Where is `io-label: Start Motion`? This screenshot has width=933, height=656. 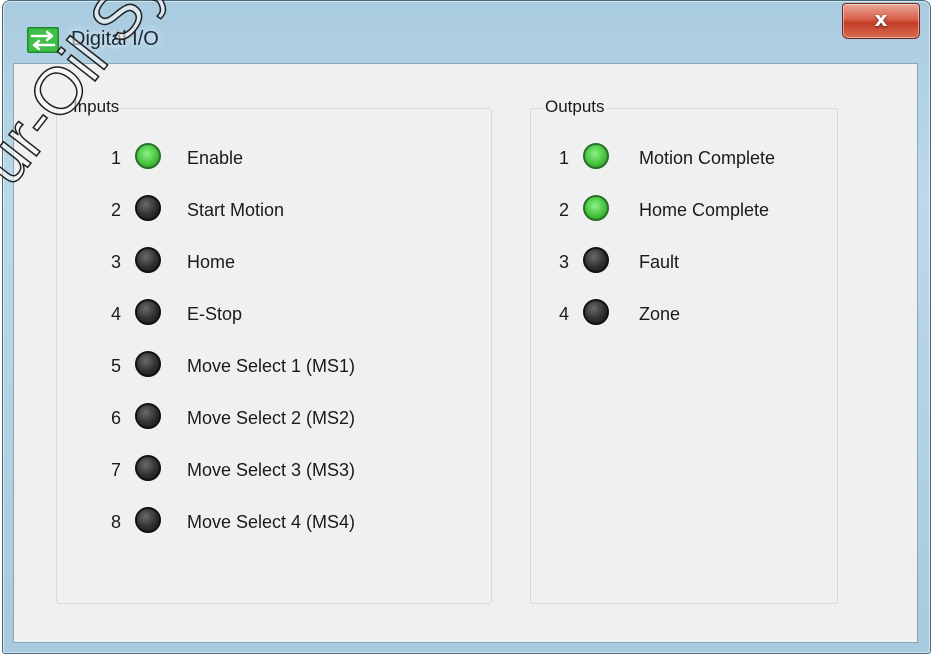
io-label: Start Motion is located at coordinates (236, 210).